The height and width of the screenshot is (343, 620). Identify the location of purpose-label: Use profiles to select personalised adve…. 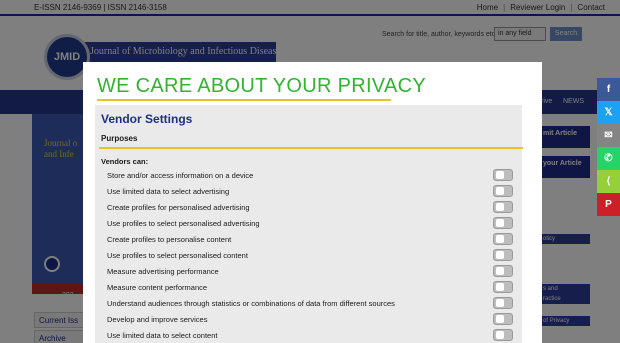
(183, 223).